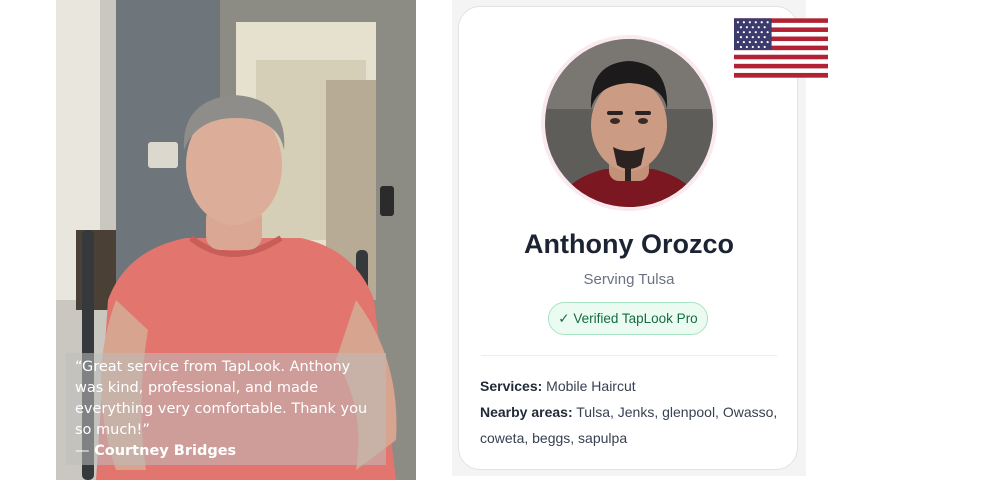  I want to click on nearby-label: Nearby areas:, so click(526, 412).